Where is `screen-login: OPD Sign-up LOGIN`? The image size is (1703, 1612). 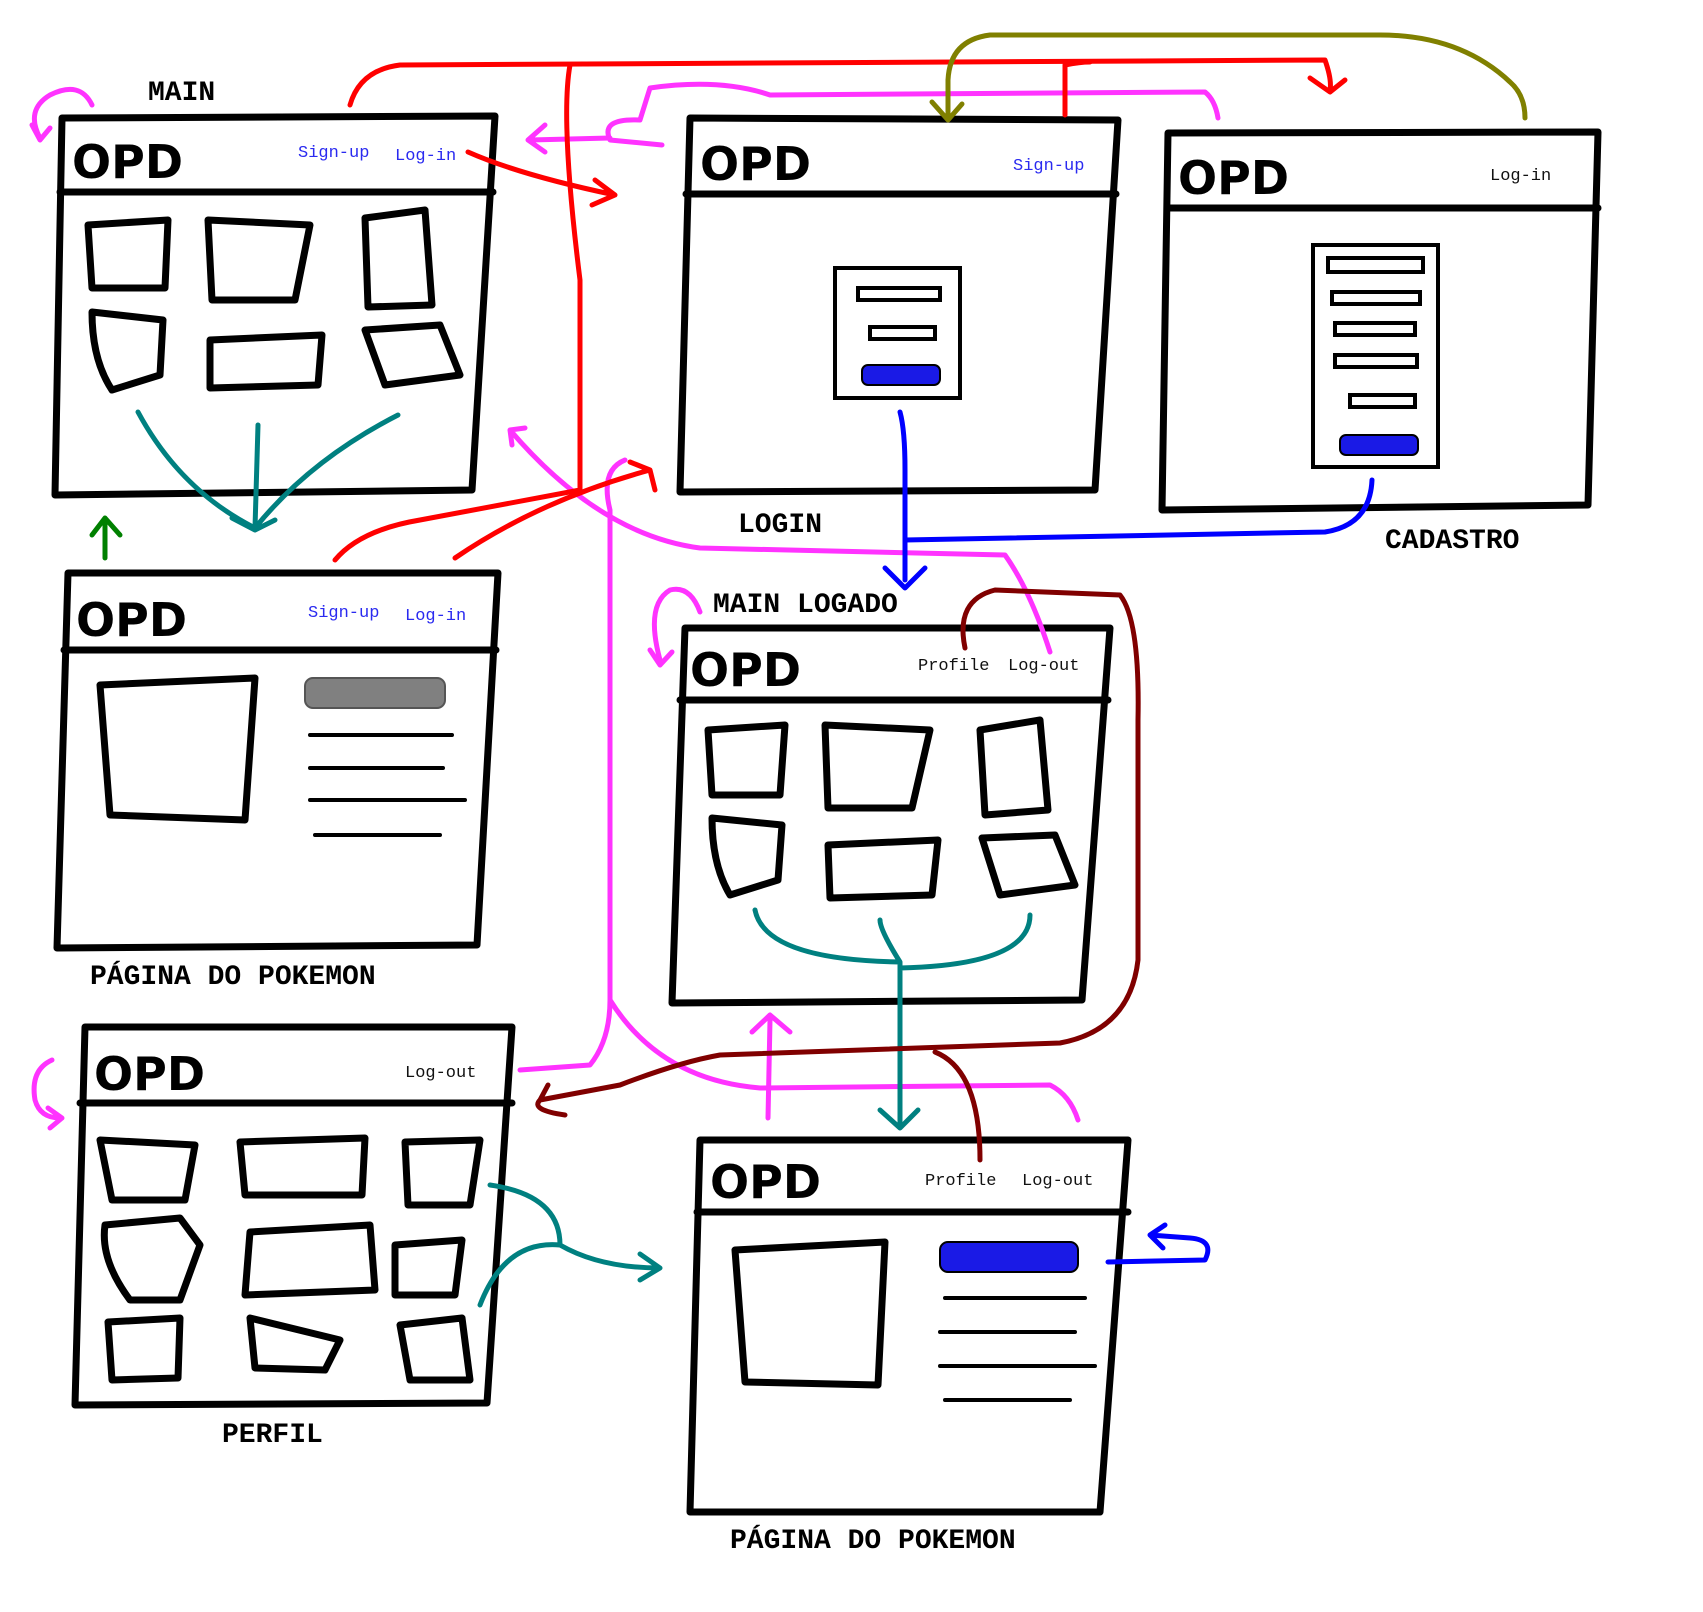
screen-login: OPD Sign-up LOGIN is located at coordinates (899, 327).